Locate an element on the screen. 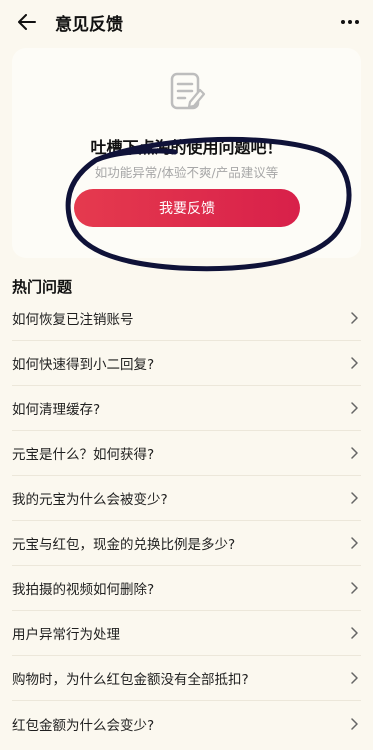 Image resolution: width=373 pixels, height=750 pixels. faq-item-label: 我的元宝为什么会被变少? is located at coordinates (90, 500).